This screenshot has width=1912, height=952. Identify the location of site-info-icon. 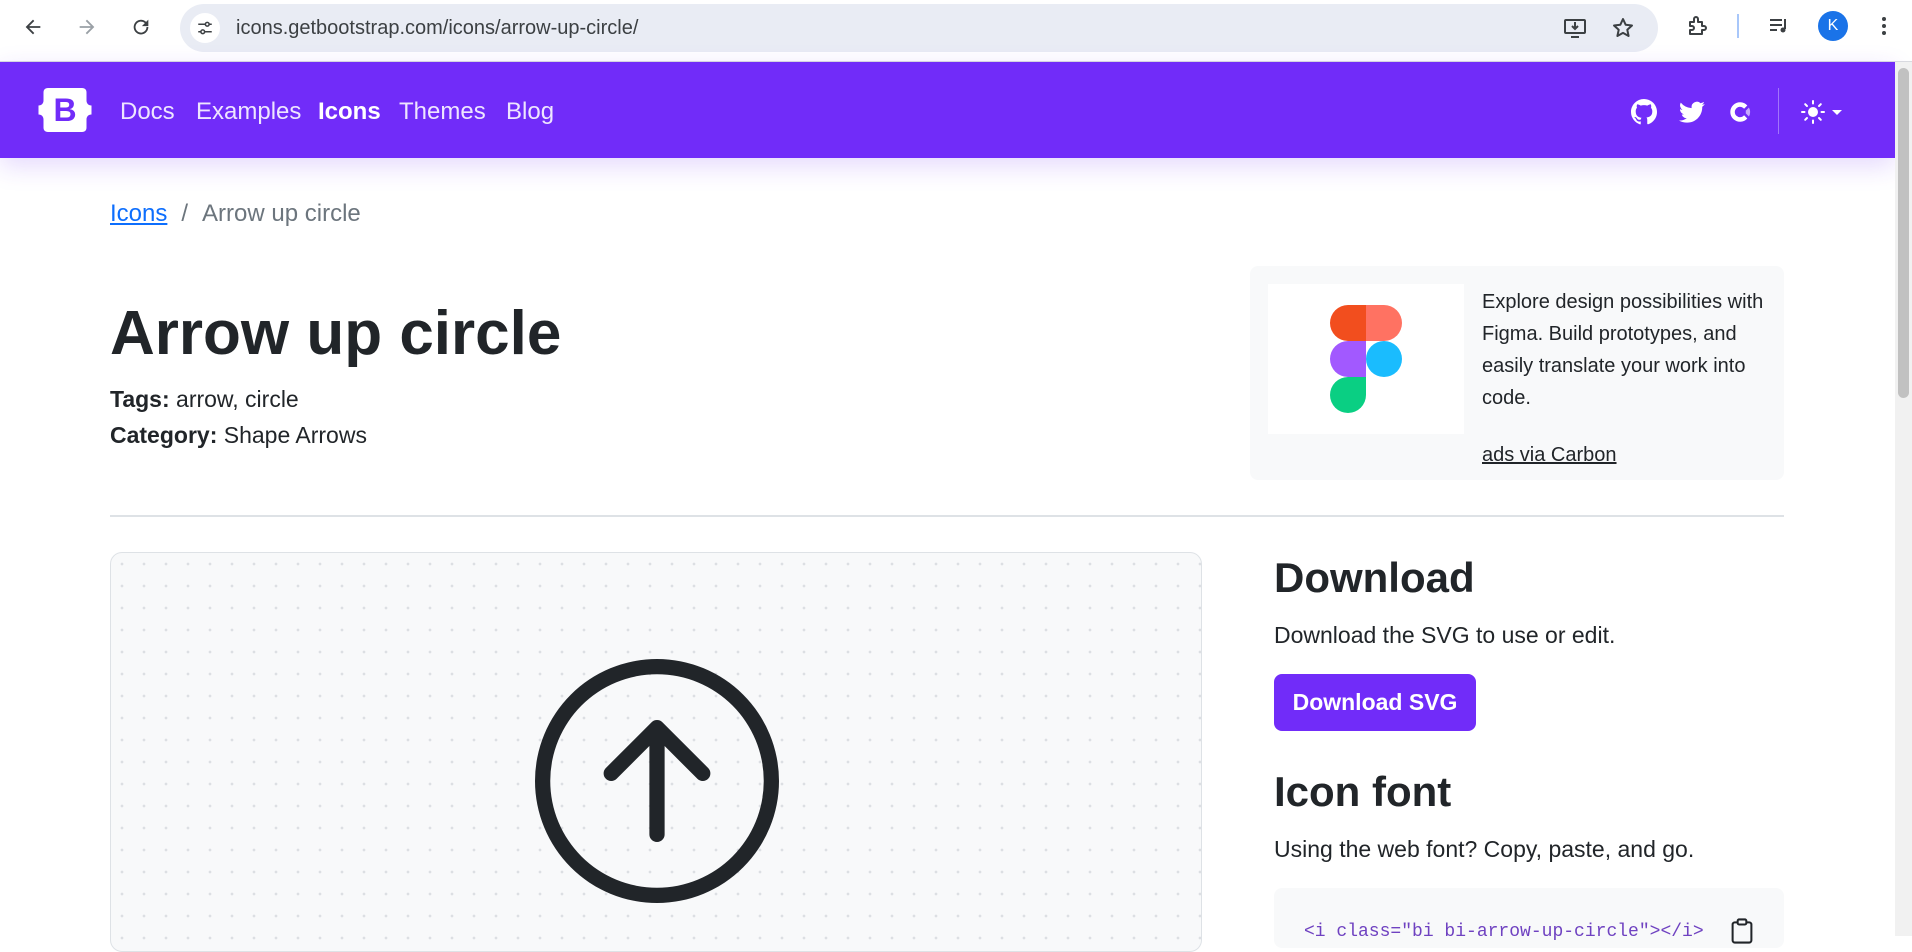
(205, 28).